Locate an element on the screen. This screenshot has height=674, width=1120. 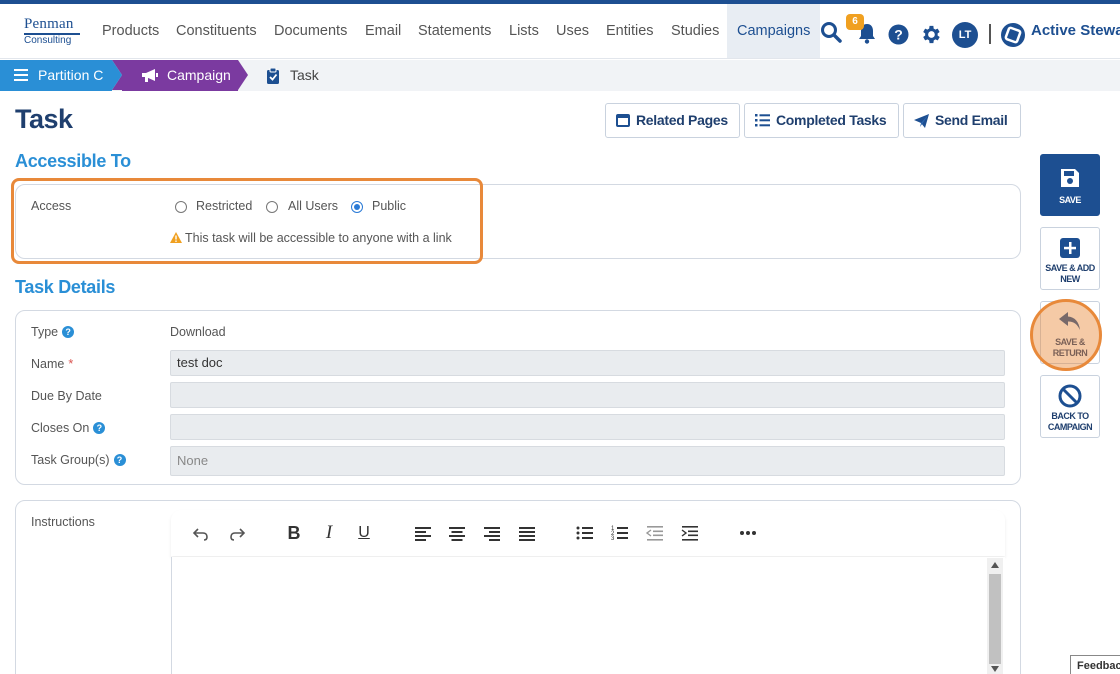
related-pages-label: Related Pages is located at coordinates (682, 120).